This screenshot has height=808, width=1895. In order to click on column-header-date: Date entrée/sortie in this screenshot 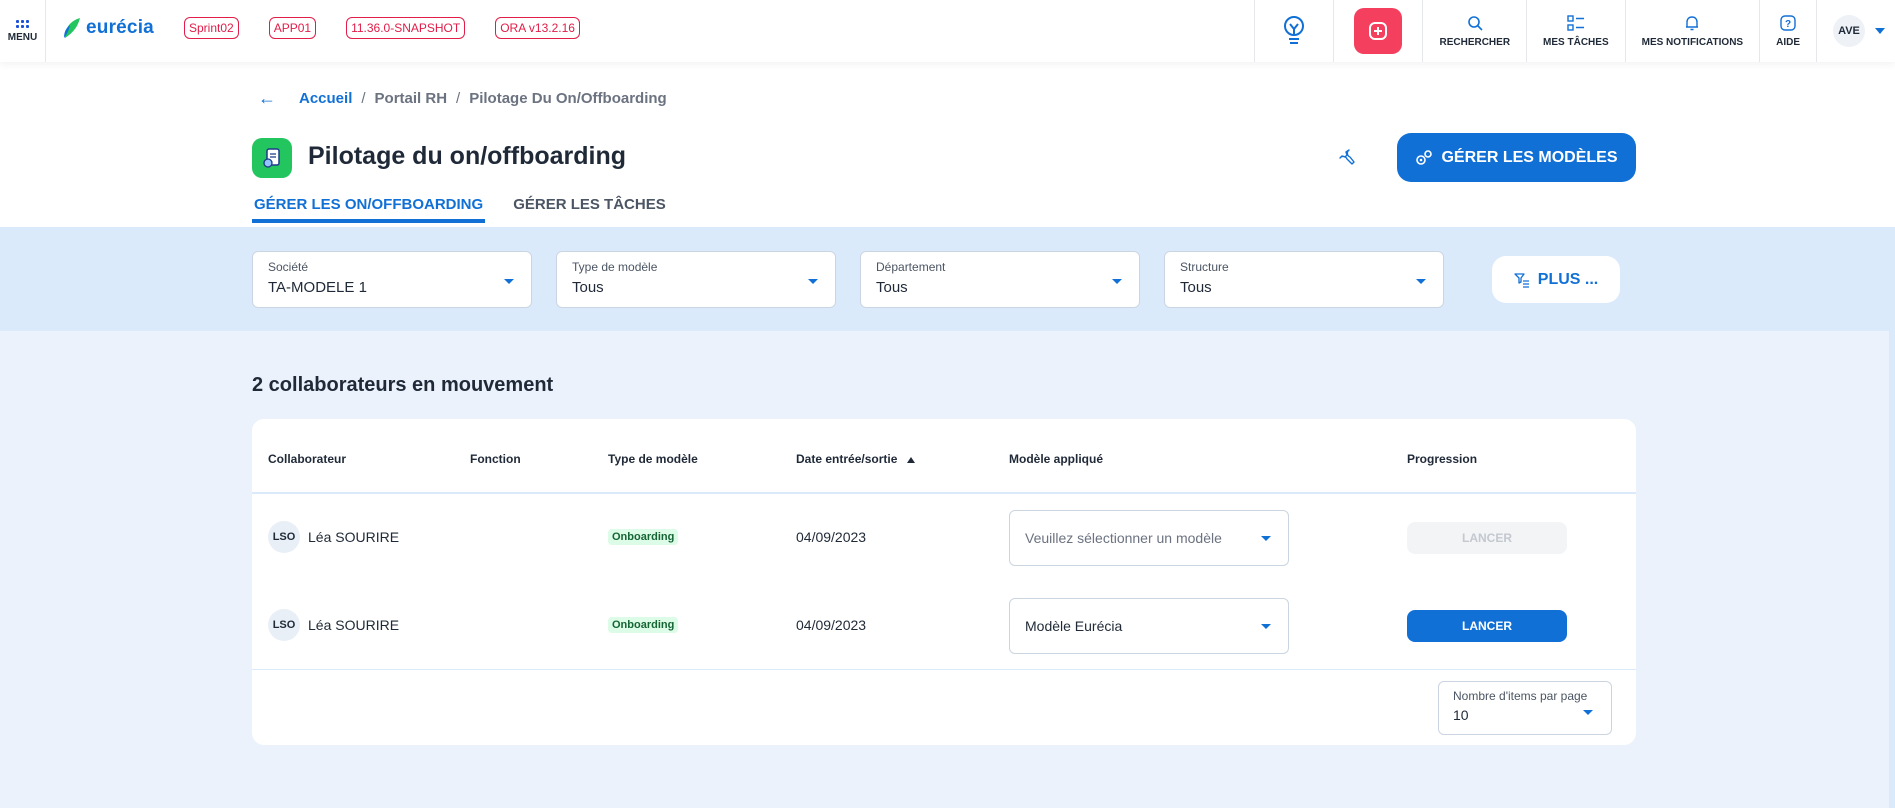, I will do `click(856, 459)`.